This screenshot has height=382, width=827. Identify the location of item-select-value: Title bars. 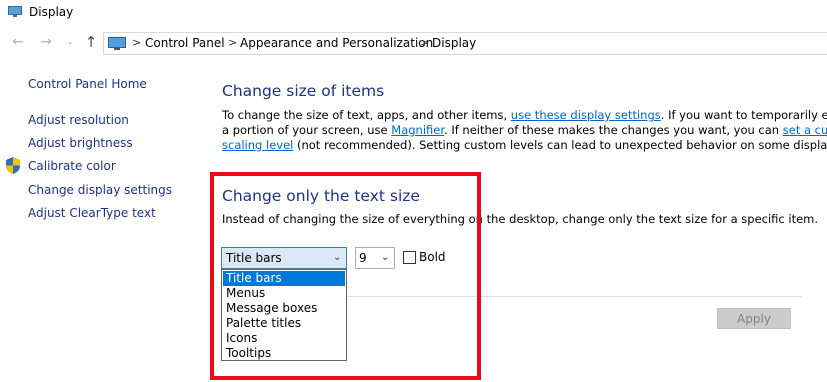
(254, 258).